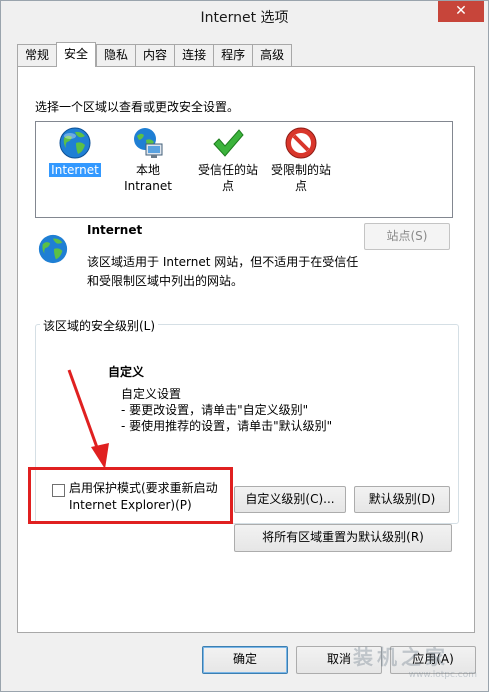  Describe the element at coordinates (402, 499) in the screenshot. I see `default-level-button: 默认级别(D)` at that location.